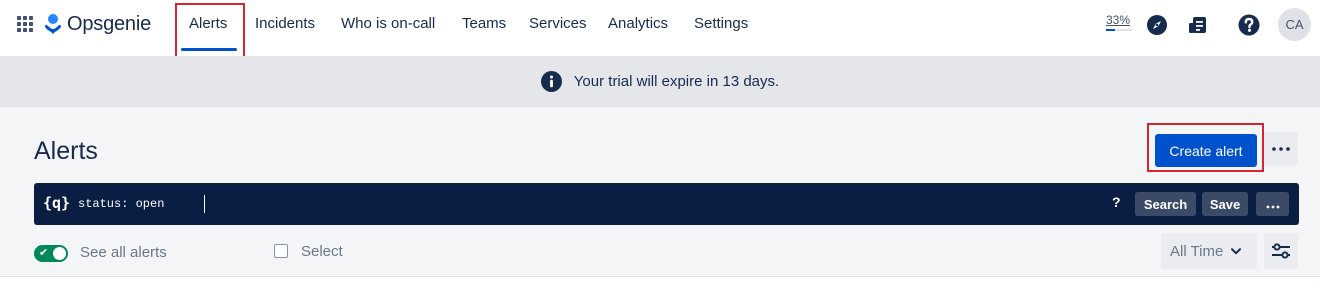 The width and height of the screenshot is (1320, 290). Describe the element at coordinates (322, 251) in the screenshot. I see `select-label: Select` at that location.